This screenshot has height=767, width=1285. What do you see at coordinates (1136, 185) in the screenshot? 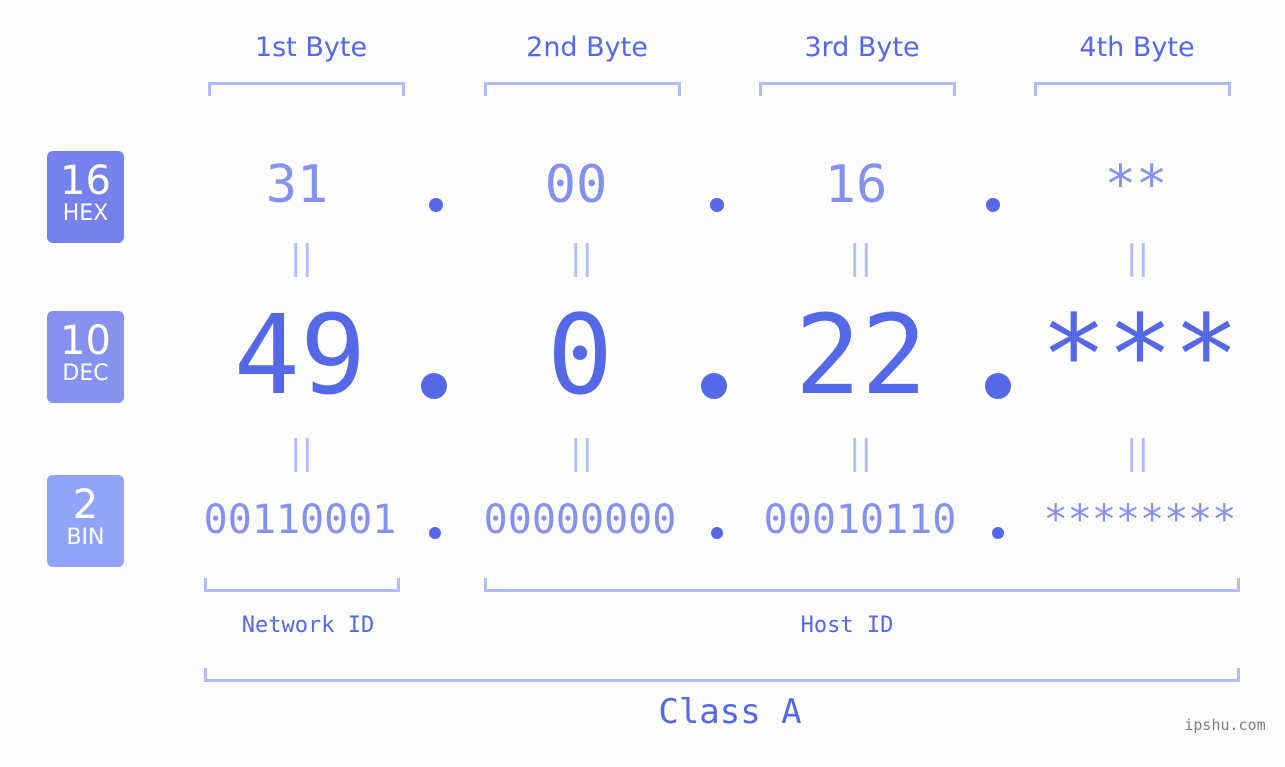
I see `hex-value-4: **` at bounding box center [1136, 185].